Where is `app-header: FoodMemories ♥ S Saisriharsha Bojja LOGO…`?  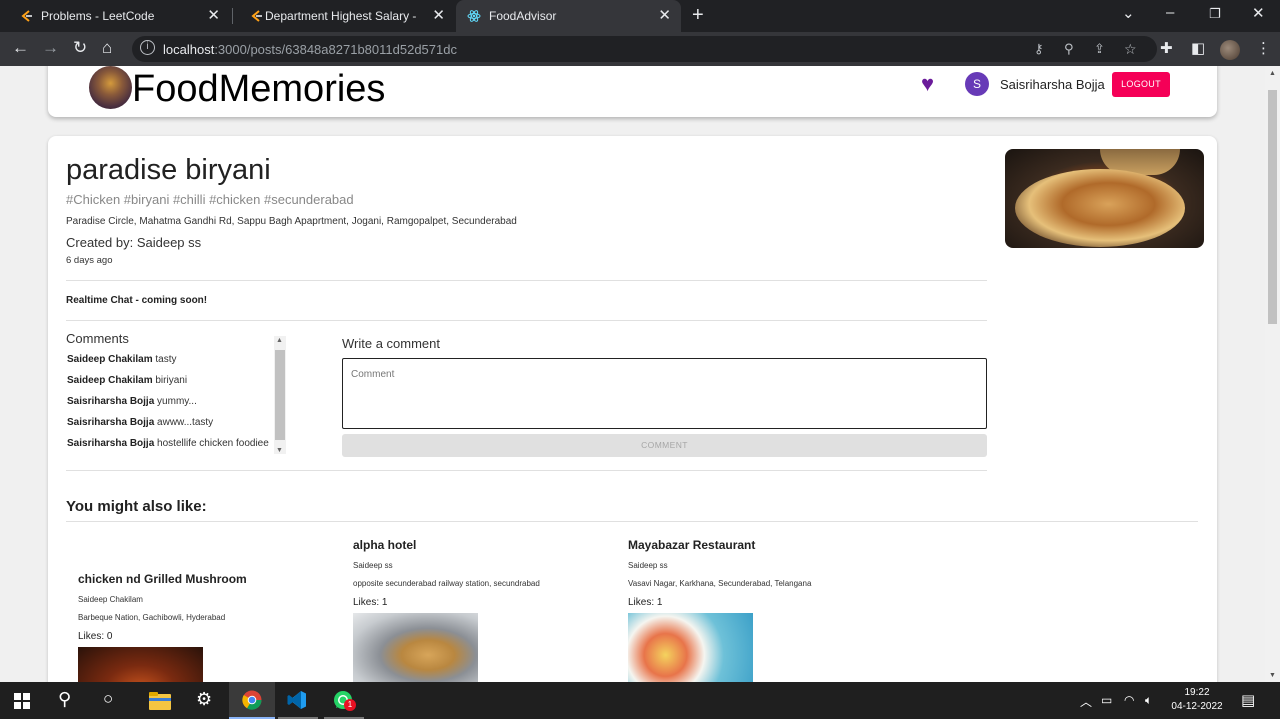
app-header: FoodMemories ♥ S Saisriharsha Bojja LOGO… is located at coordinates (632, 91).